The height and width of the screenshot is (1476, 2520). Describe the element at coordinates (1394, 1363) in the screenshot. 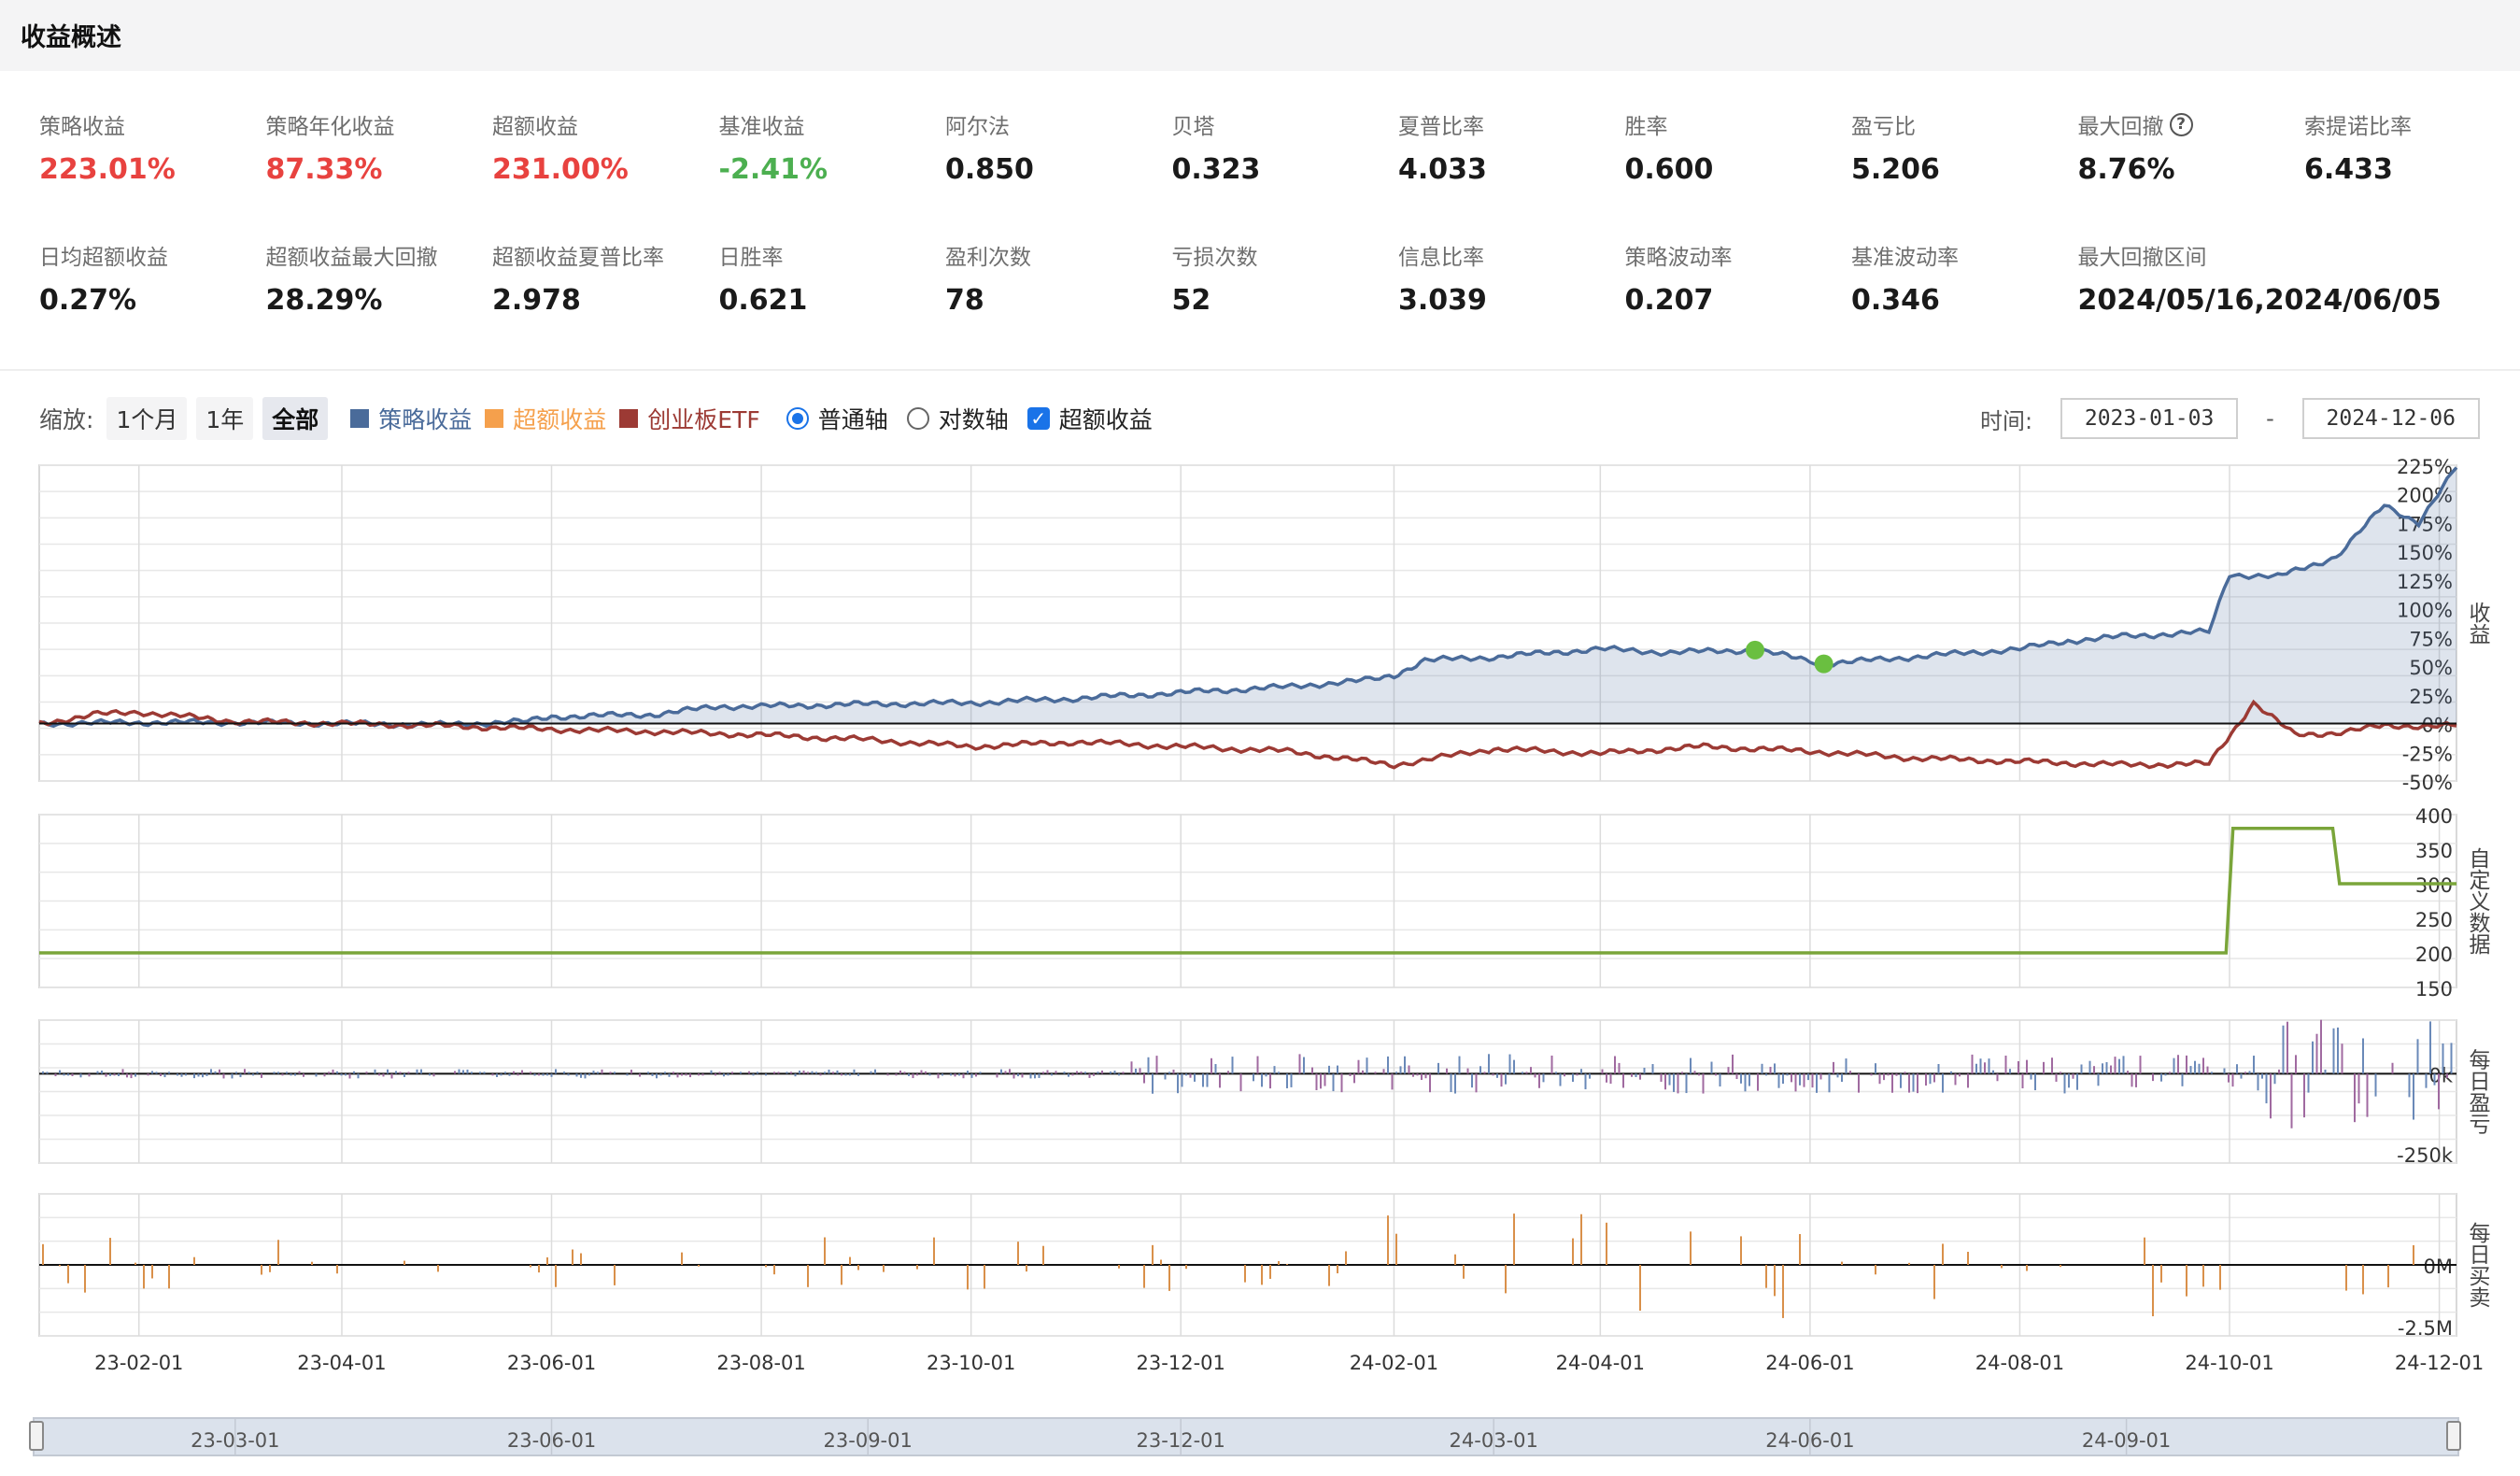

I see `x-tick-label: 24-02-01` at that location.